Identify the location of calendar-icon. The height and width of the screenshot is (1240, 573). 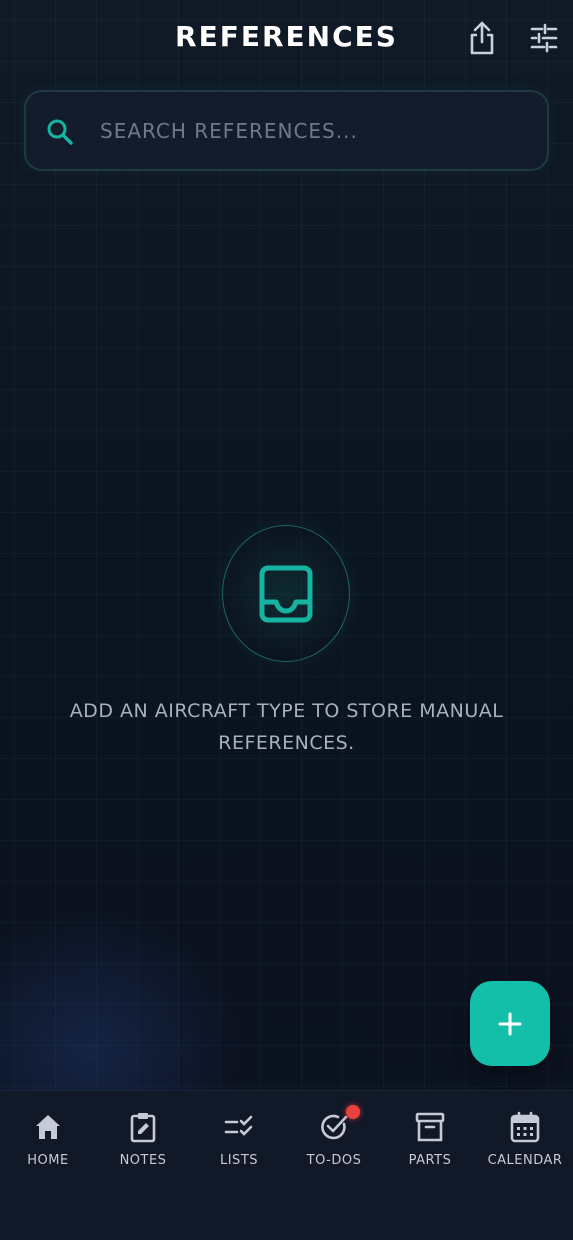
(525, 1127).